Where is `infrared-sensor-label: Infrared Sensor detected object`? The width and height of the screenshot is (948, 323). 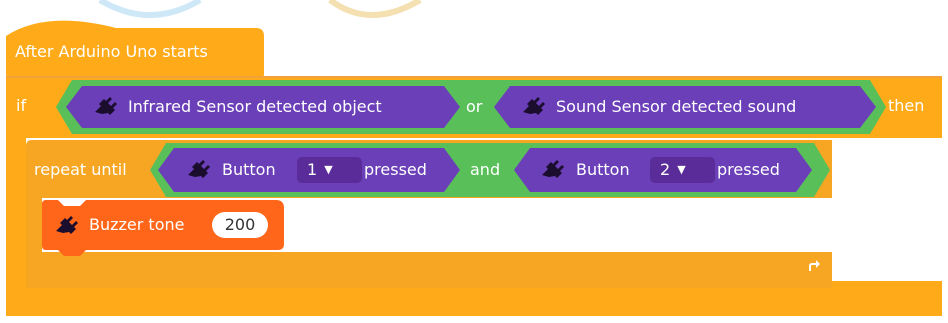 infrared-sensor-label: Infrared Sensor detected object is located at coordinates (255, 106).